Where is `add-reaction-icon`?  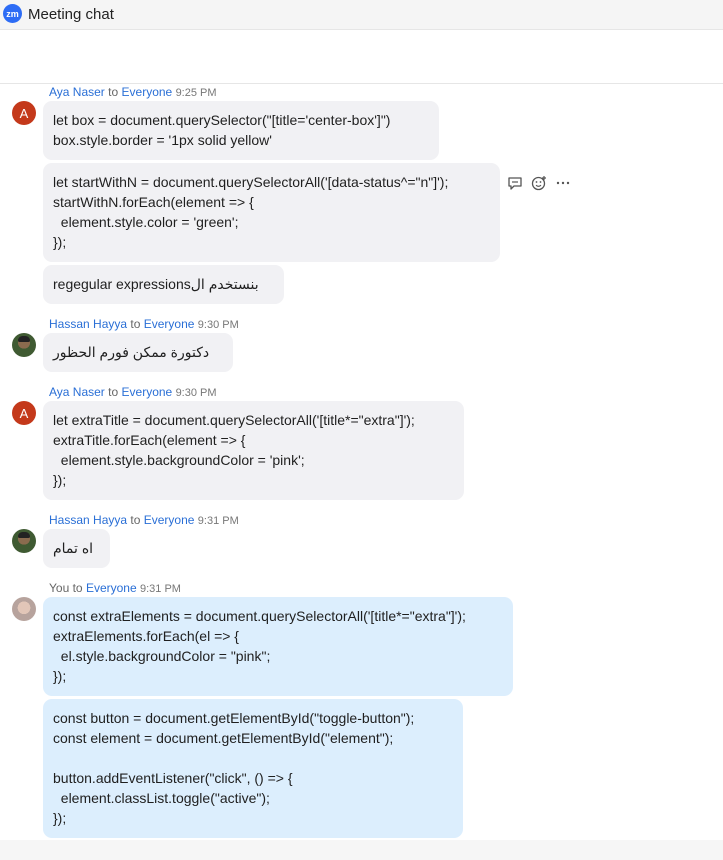 add-reaction-icon is located at coordinates (539, 183).